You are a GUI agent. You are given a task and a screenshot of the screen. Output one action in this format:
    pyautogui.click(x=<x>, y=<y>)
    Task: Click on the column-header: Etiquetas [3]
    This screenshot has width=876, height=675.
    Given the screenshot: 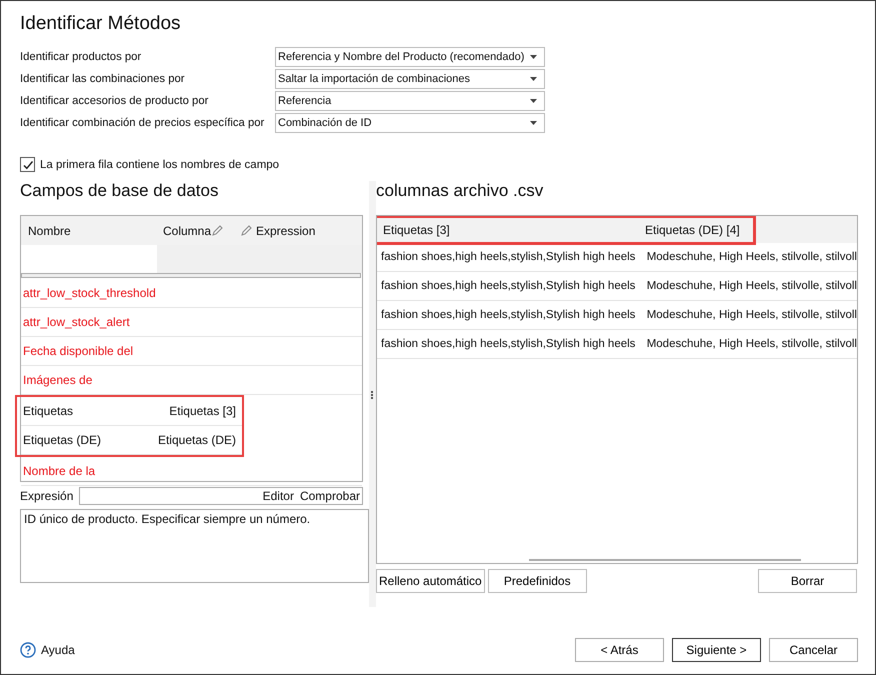 What is the action you would take?
    pyautogui.click(x=416, y=230)
    